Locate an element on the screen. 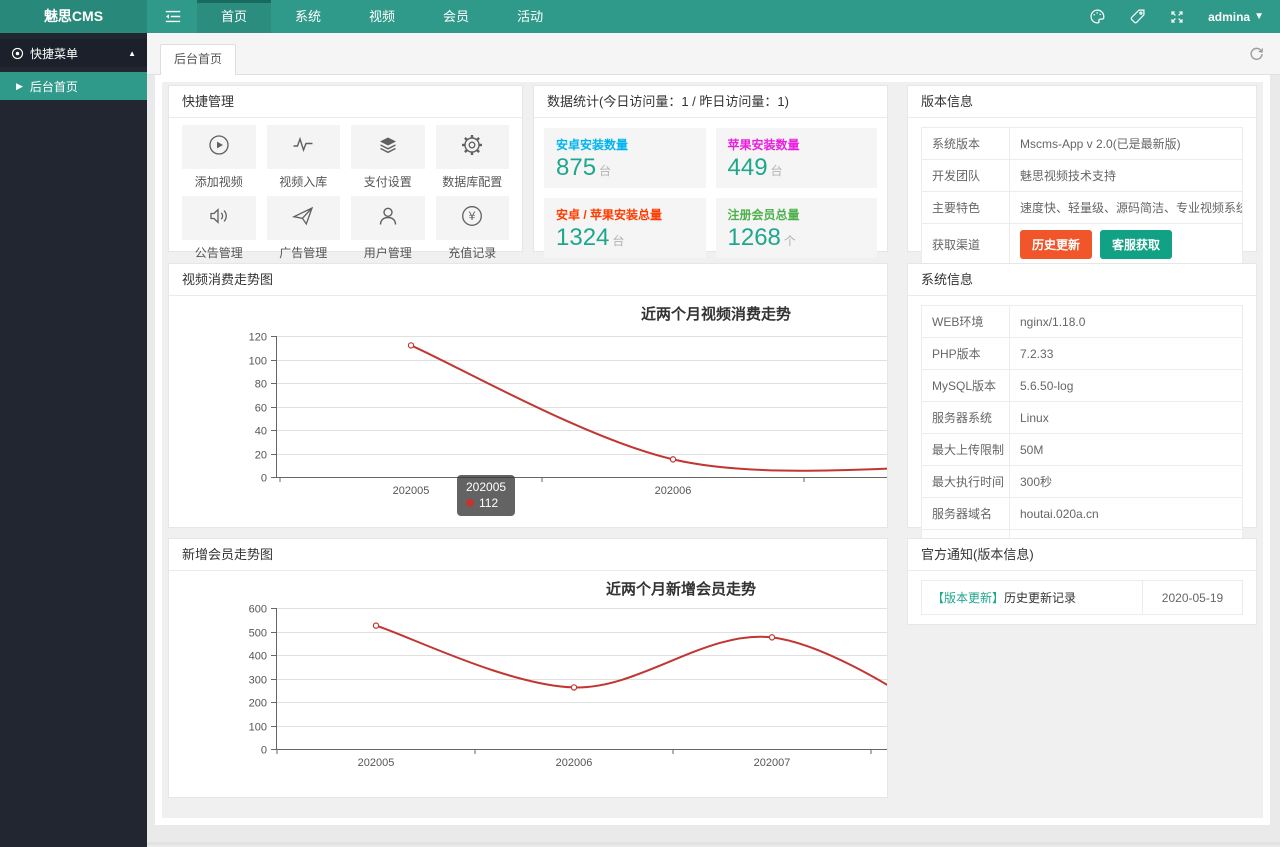 The height and width of the screenshot is (847, 1280). notice-text: 历史更新记录 is located at coordinates (1040, 598).